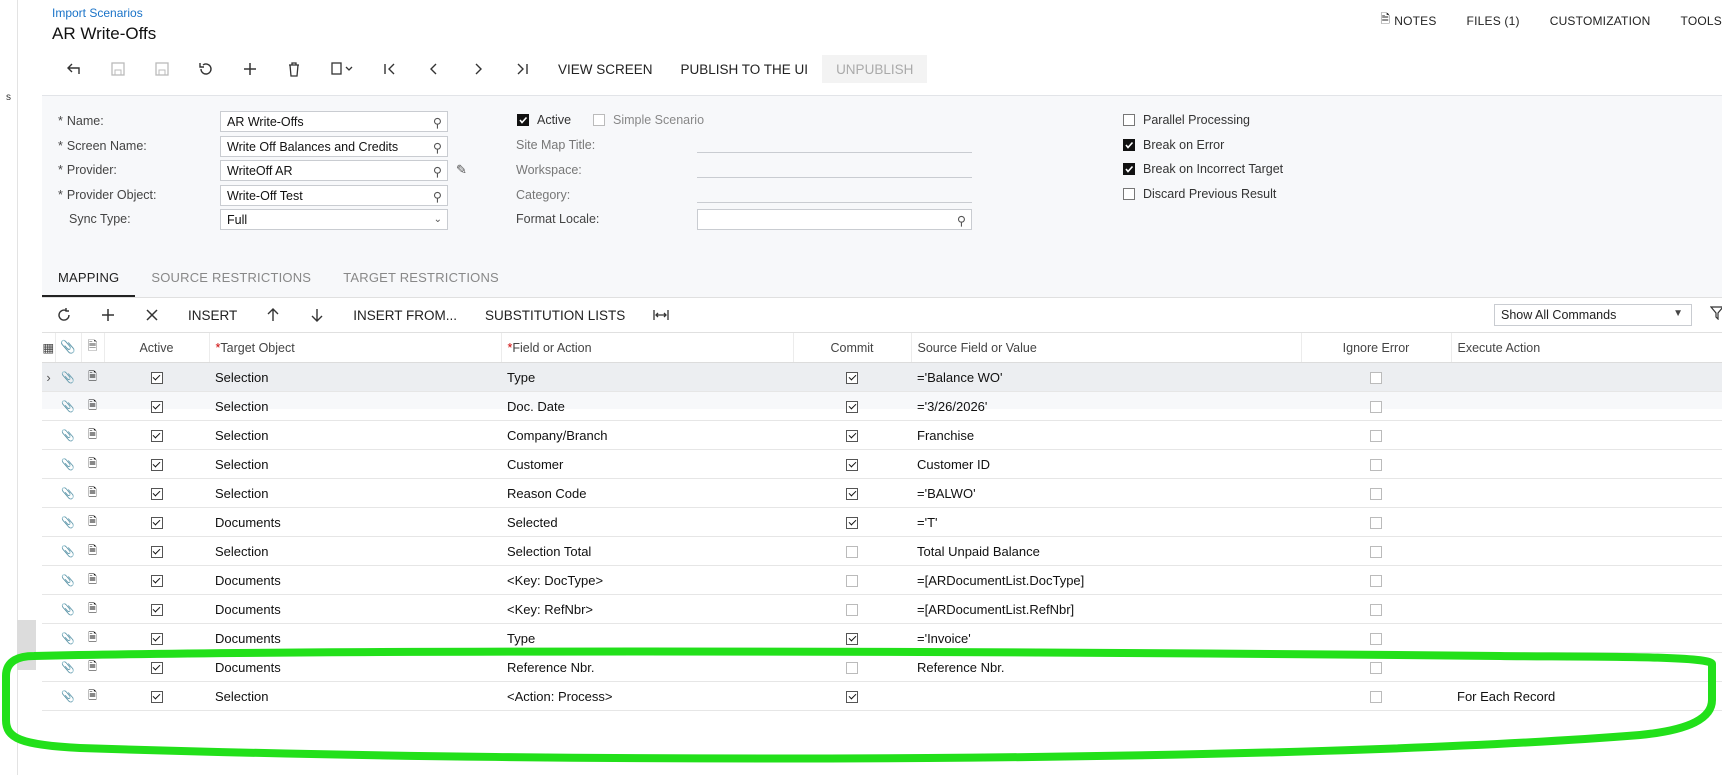 Image resolution: width=1722 pixels, height=775 pixels. What do you see at coordinates (647, 696) in the screenshot?
I see `row-field-or-action: <Action: Process>` at bounding box center [647, 696].